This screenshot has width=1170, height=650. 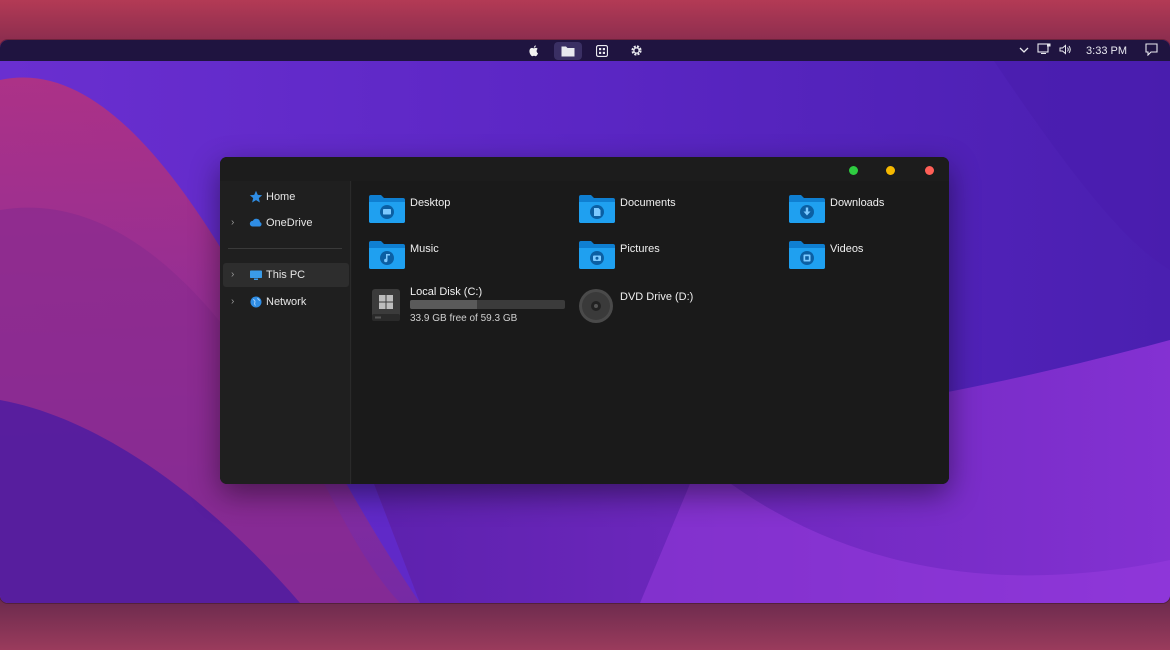 I want to click on star-icon, so click(x=256, y=196).